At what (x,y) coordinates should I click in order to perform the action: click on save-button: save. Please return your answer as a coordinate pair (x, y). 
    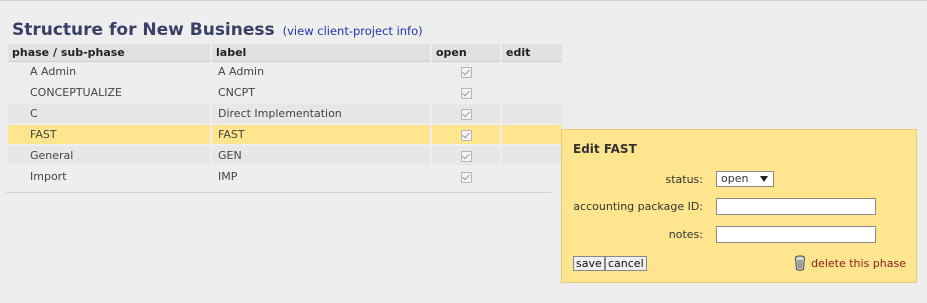
    Looking at the image, I should click on (589, 263).